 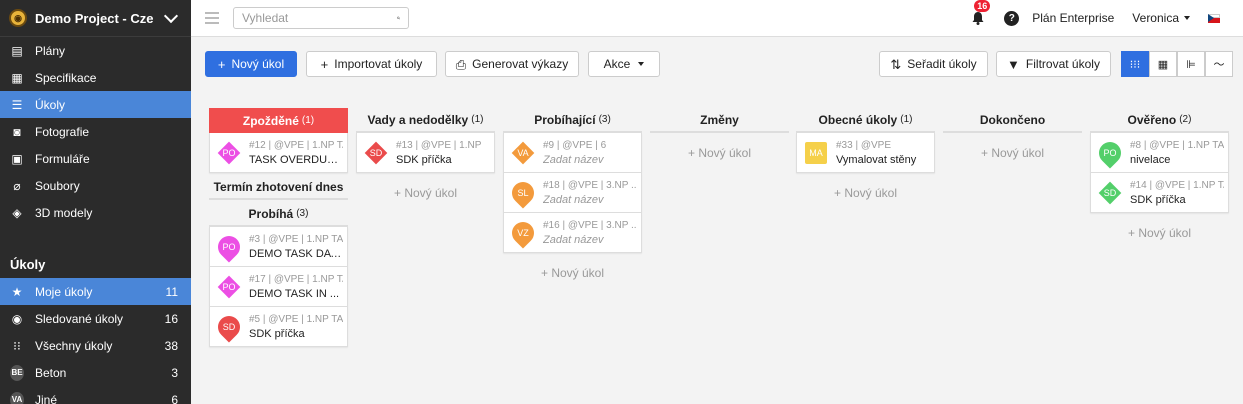 What do you see at coordinates (1219, 64) in the screenshot?
I see `chart-view-button: 〜` at bounding box center [1219, 64].